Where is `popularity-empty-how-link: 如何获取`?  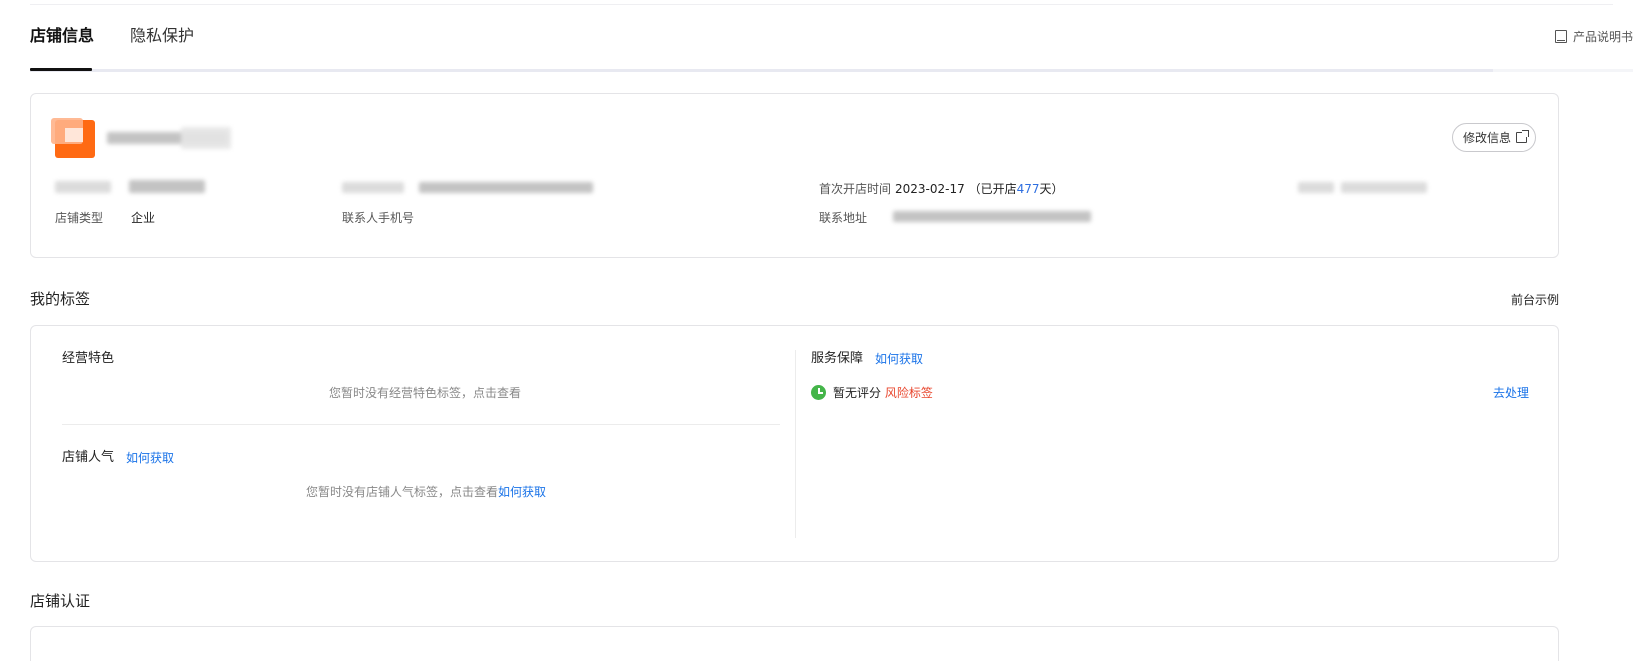
popularity-empty-how-link: 如何获取 is located at coordinates (522, 492).